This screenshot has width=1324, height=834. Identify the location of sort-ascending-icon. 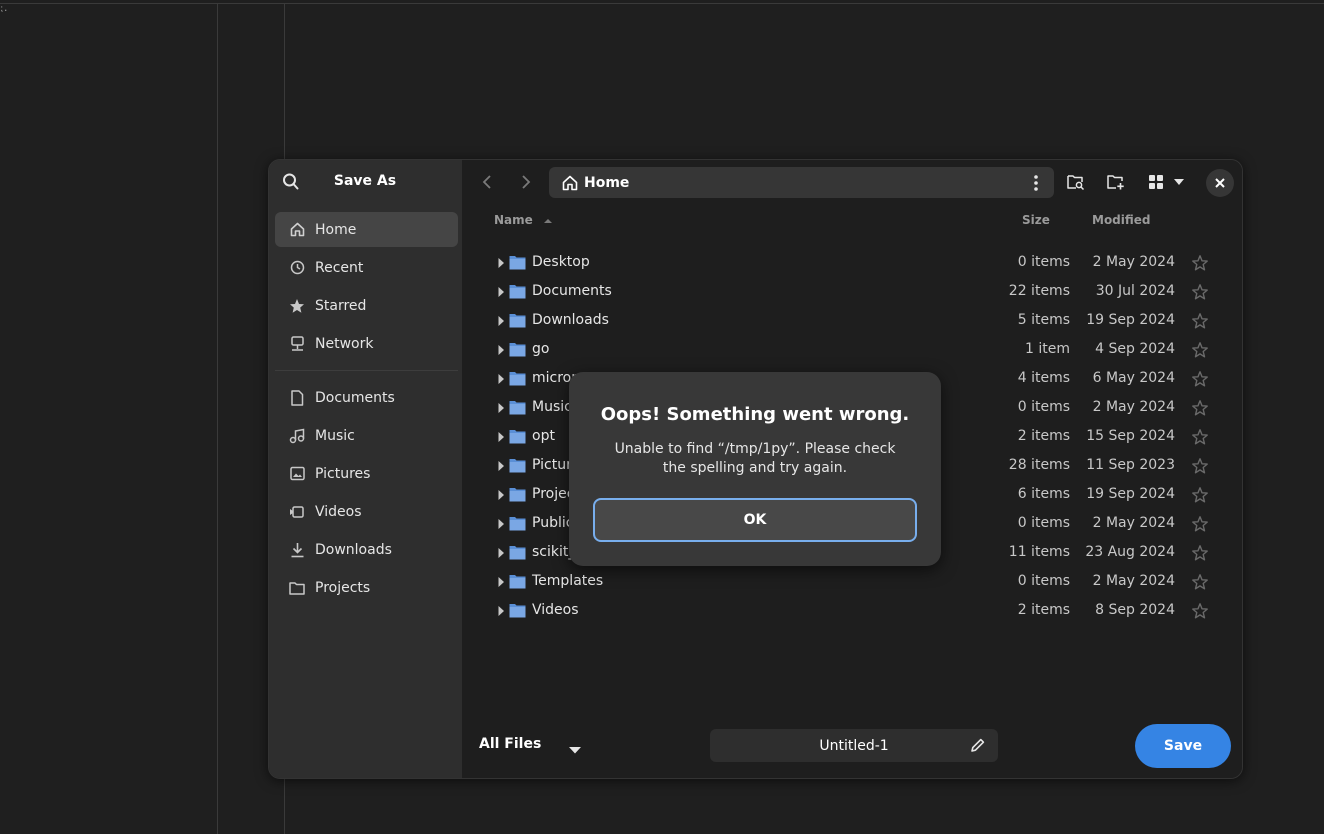
(547, 221).